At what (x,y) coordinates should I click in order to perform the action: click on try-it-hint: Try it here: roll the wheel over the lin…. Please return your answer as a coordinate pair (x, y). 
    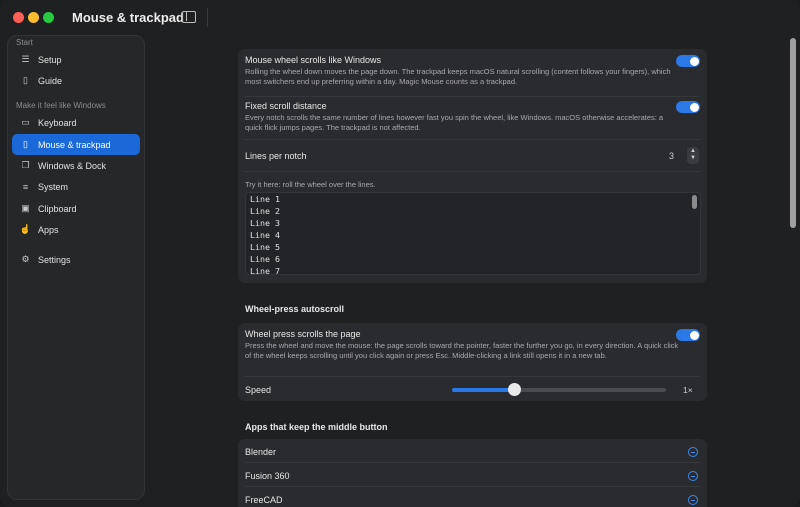
    Looking at the image, I should click on (310, 184).